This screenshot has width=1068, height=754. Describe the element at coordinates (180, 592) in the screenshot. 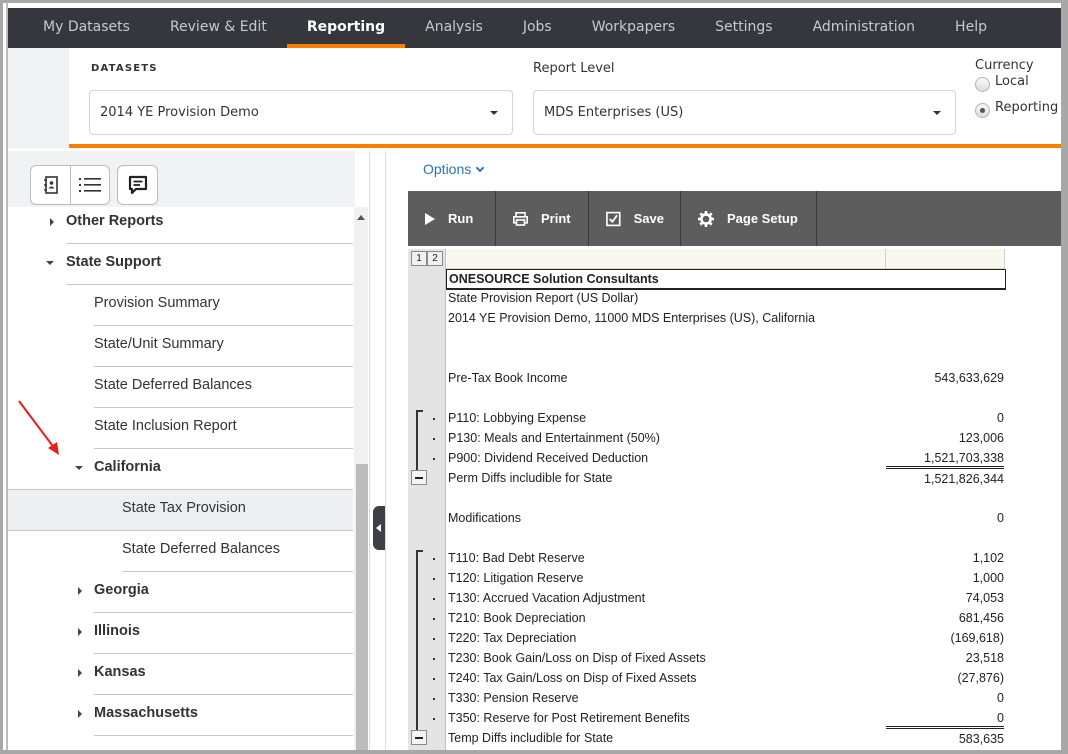

I see `tree-item-georgia: Georgia` at that location.